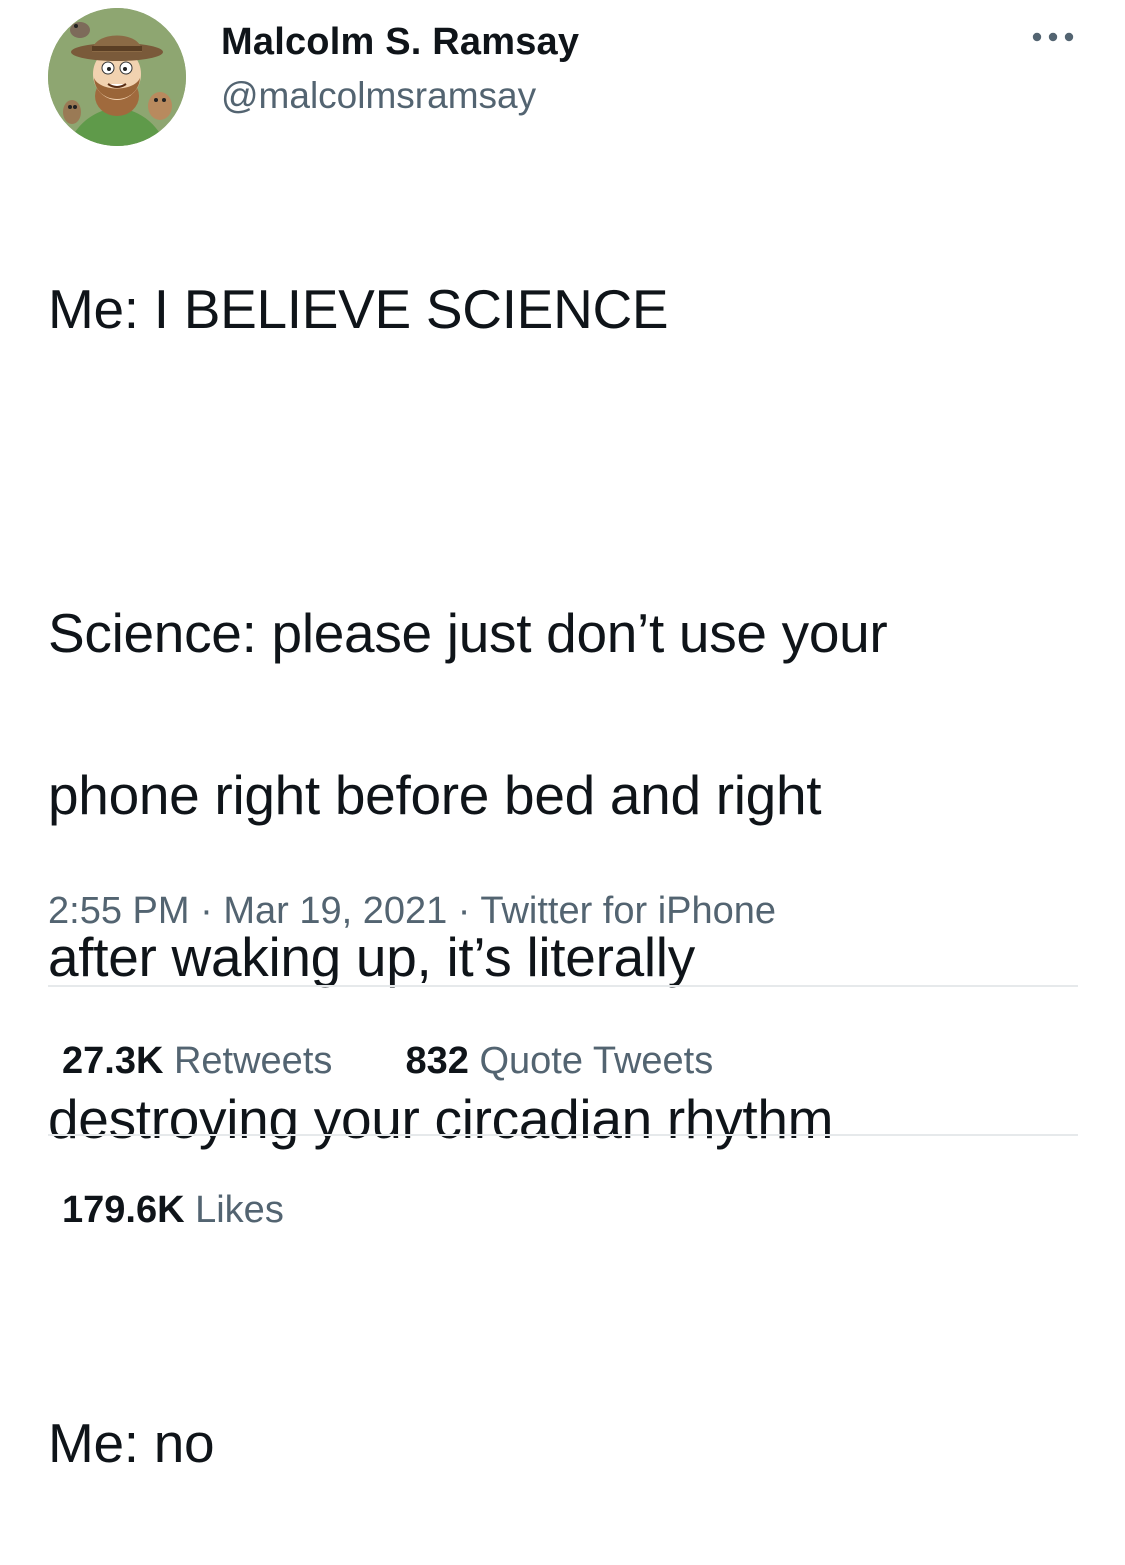  I want to click on tweet-date: Mar 19, 2021, so click(335, 911).